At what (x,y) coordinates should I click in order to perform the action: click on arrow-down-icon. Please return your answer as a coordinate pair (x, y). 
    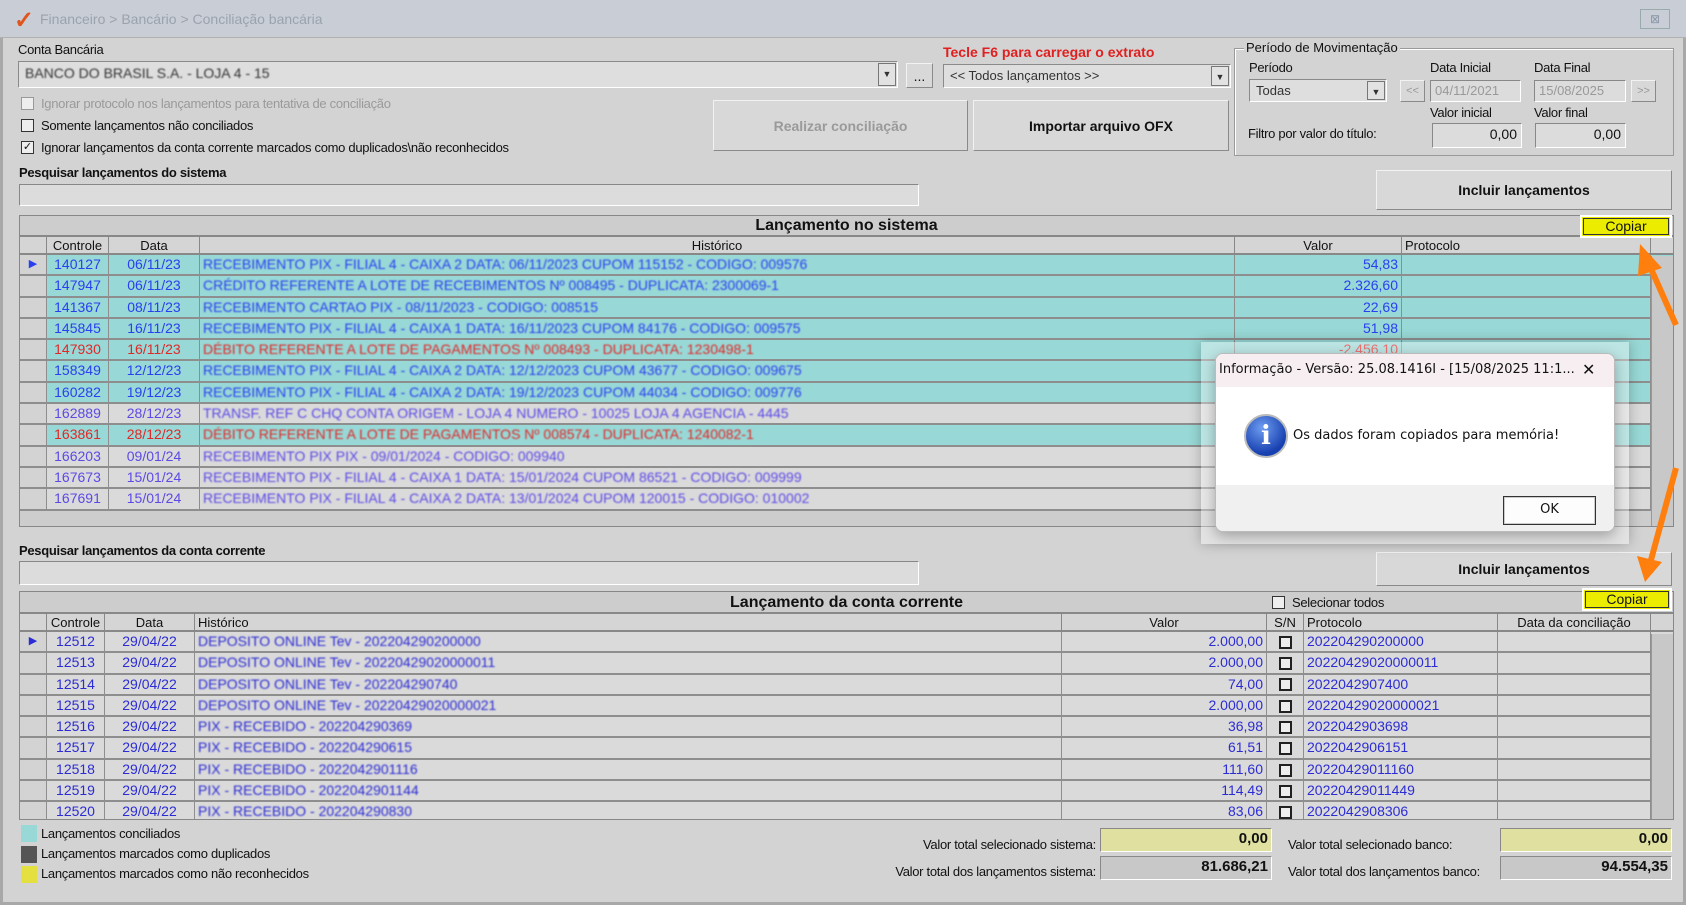
    Looking at the image, I should click on (1658, 524).